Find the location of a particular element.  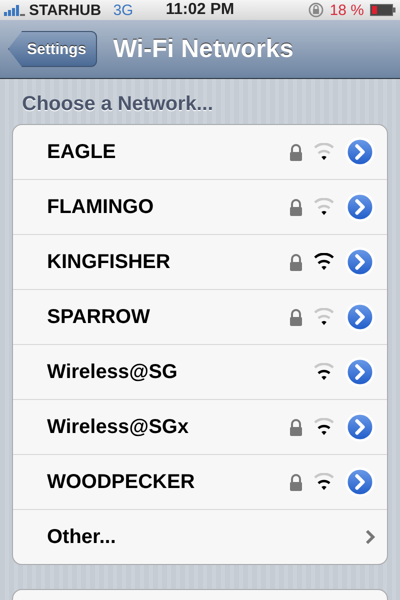

carrier-name: STARHUB is located at coordinates (65, 10).